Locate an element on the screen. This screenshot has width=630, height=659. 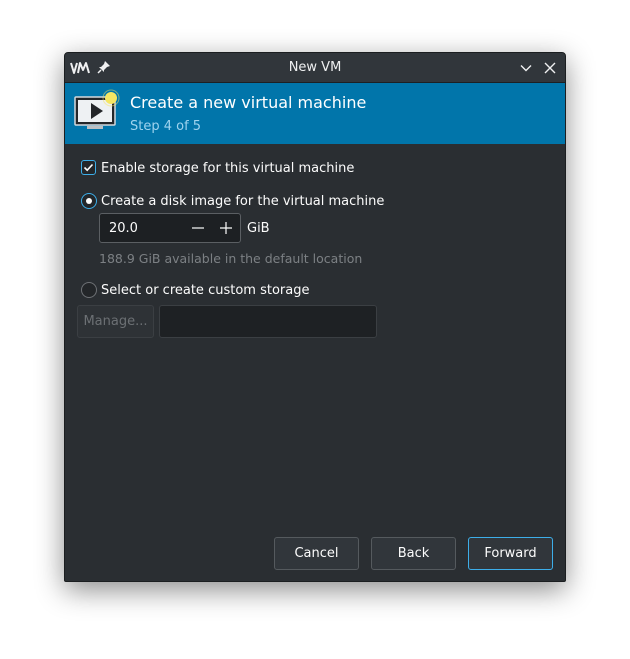
custom-storage-label: Select or create custom storage is located at coordinates (205, 290).